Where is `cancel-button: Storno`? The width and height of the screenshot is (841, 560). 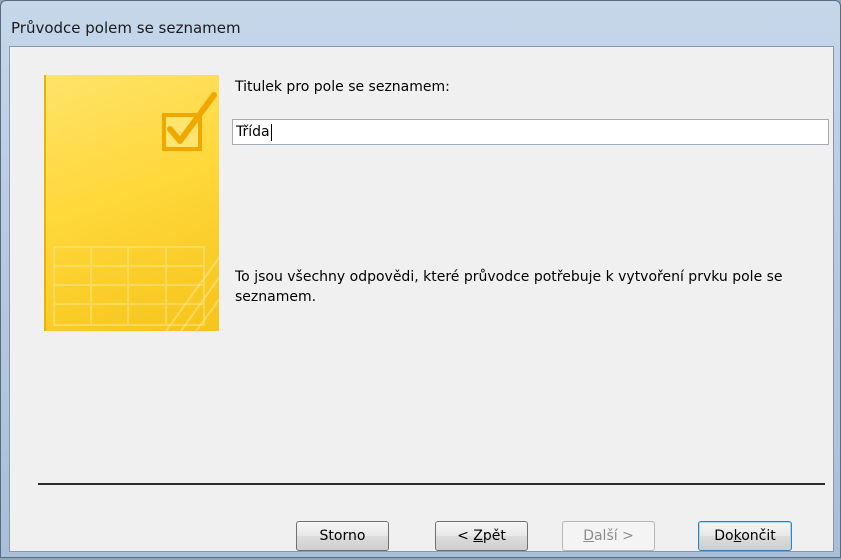 cancel-button: Storno is located at coordinates (342, 536).